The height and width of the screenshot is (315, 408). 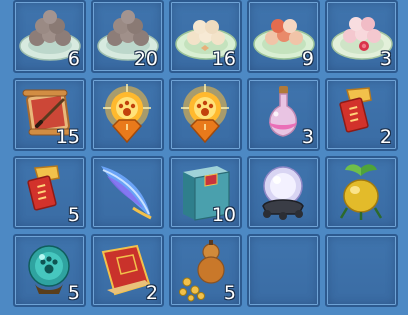 I want to click on item-count: 6, so click(x=73, y=59).